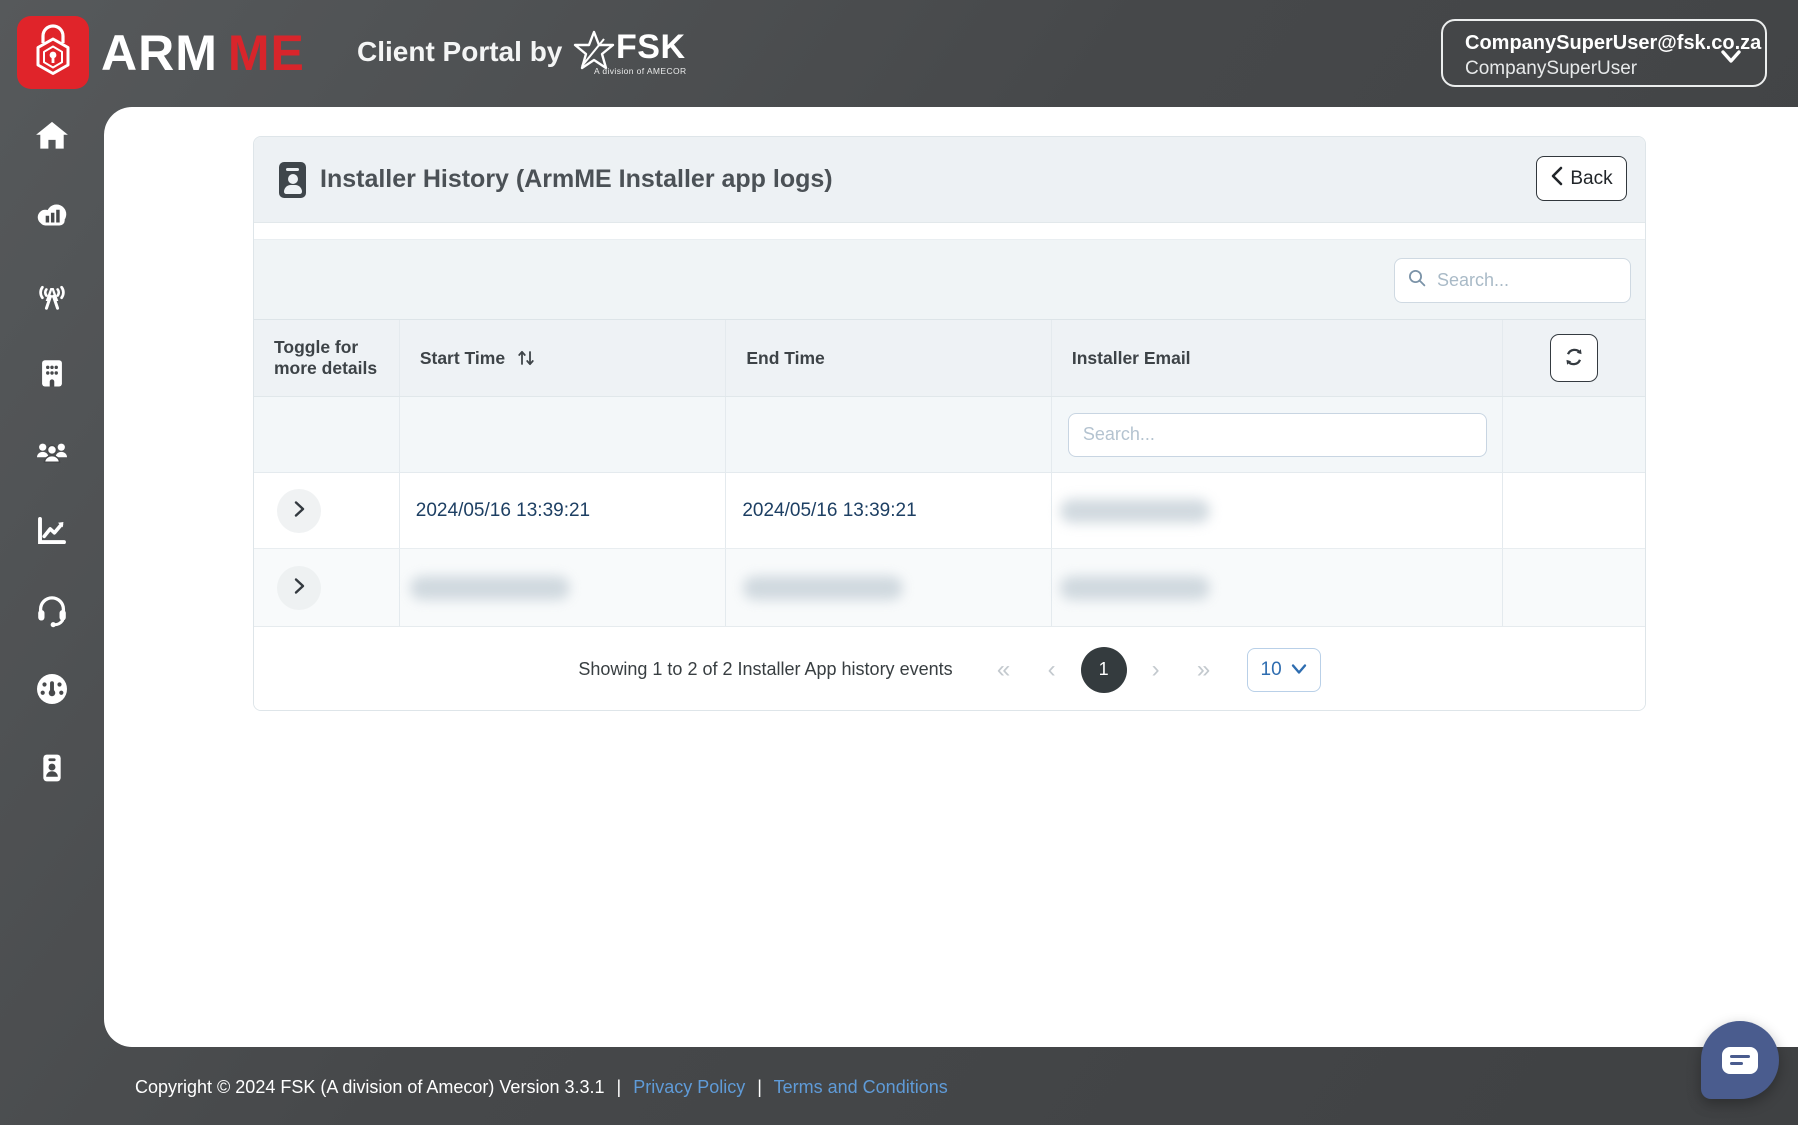  I want to click on gauge-icon, so click(52, 690).